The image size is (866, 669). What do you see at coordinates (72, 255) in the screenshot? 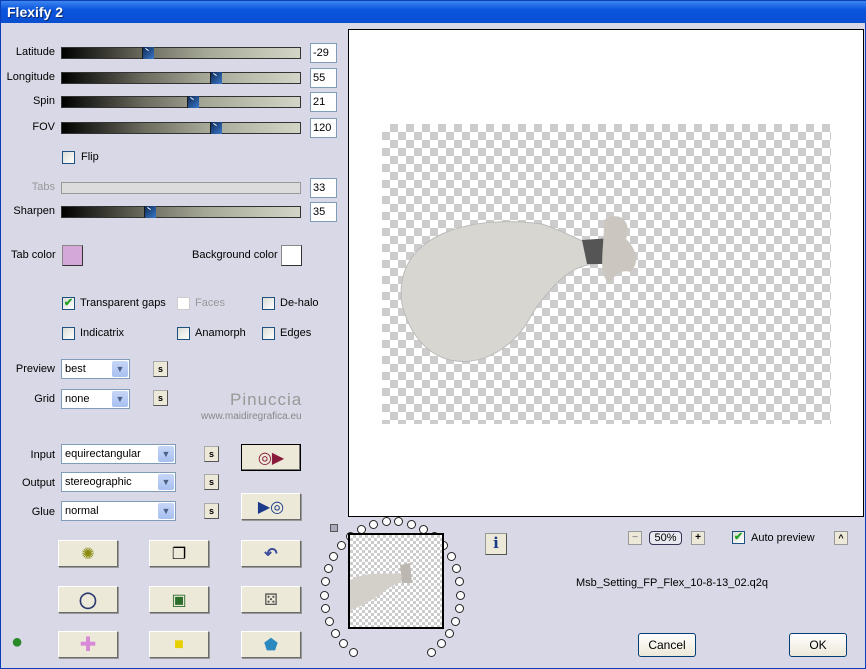
I see `tab-color-swatch` at bounding box center [72, 255].